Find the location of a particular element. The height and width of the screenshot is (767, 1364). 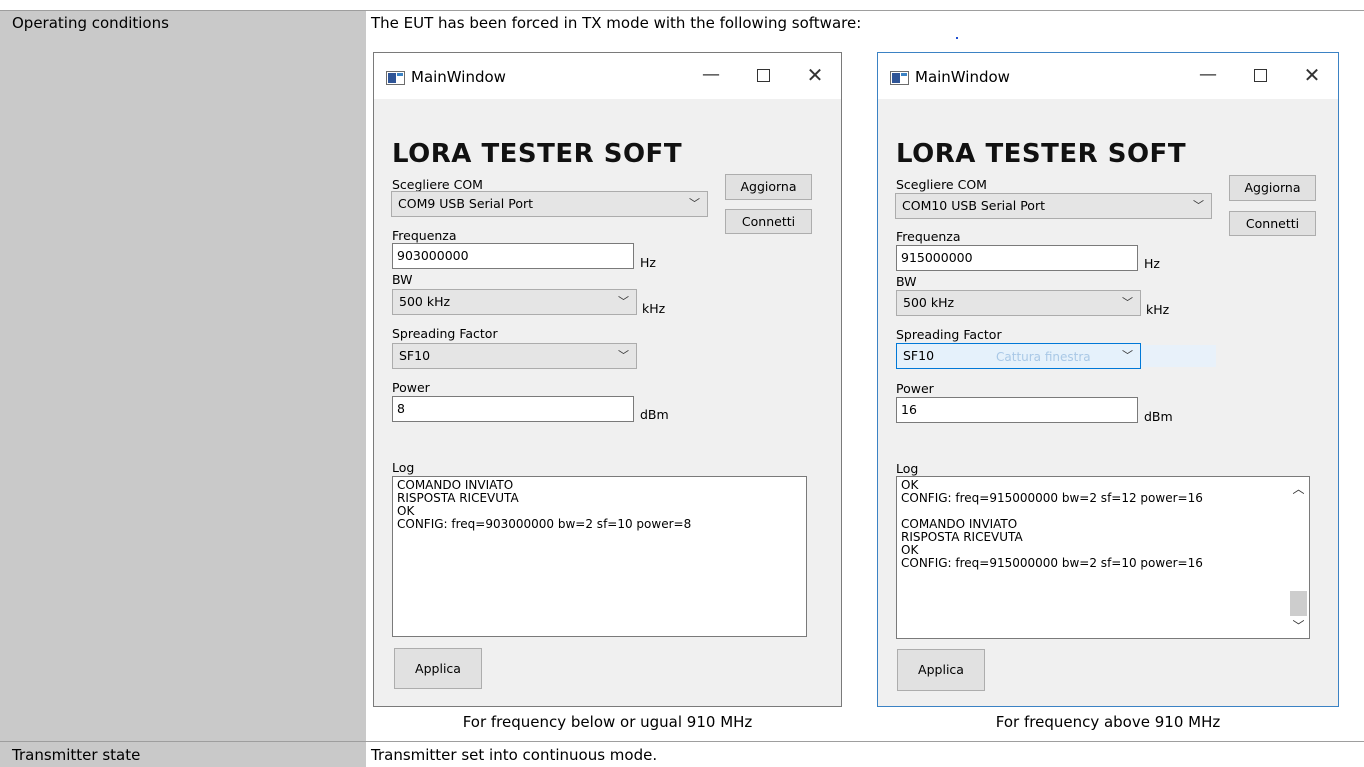

caption-high-freq: For frequency above 910 MHz is located at coordinates (1108, 722).